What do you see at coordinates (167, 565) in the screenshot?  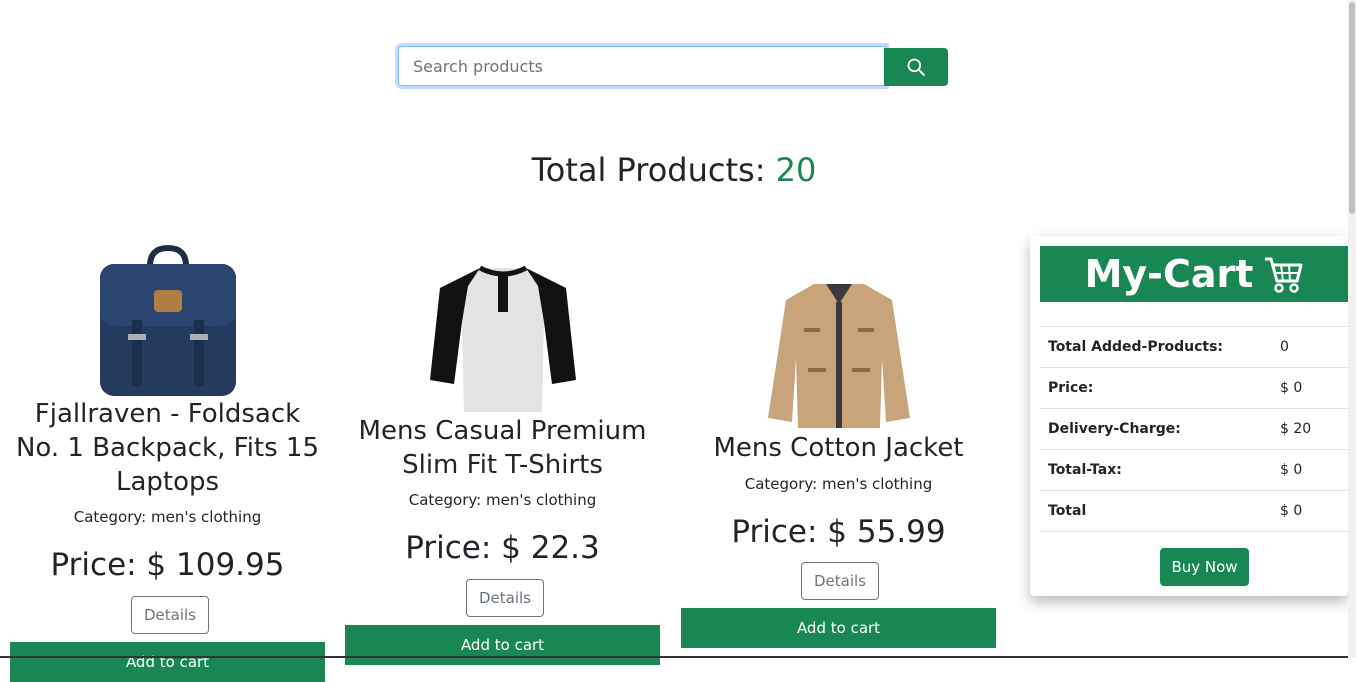 I see `product-price: Price: $ 109.95` at bounding box center [167, 565].